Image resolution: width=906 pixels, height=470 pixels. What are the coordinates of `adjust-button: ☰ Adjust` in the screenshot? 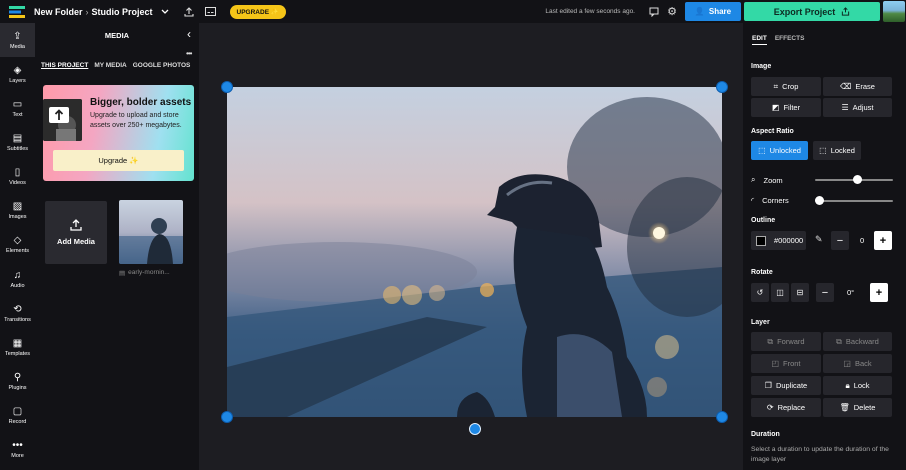 It's located at (857, 107).